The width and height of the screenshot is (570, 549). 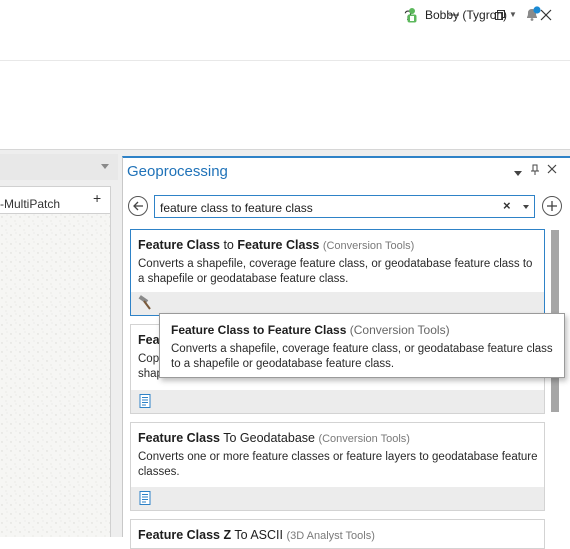 I want to click on result-name-part: To ASCII, so click(x=259, y=535).